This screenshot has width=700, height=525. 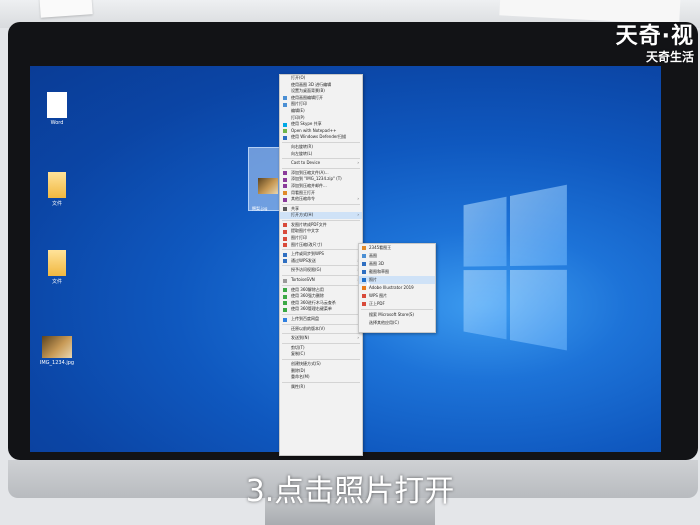 I want to click on desktop-icon-document: Word, so click(x=57, y=109).